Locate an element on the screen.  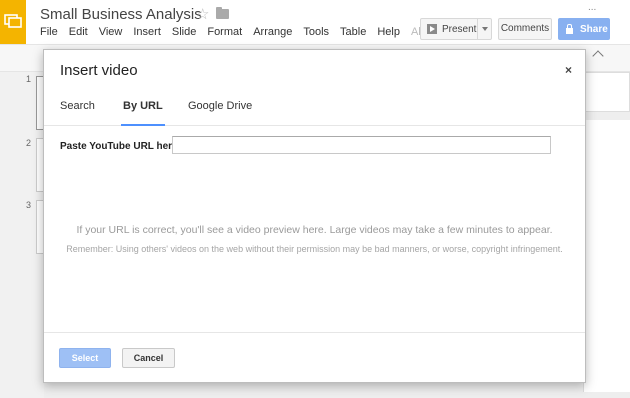
present-divider is located at coordinates (477, 29).